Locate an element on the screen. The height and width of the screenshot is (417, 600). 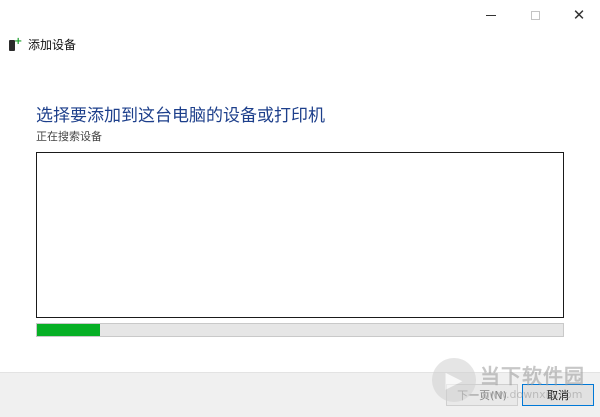
minimize-icon is located at coordinates (491, 15).